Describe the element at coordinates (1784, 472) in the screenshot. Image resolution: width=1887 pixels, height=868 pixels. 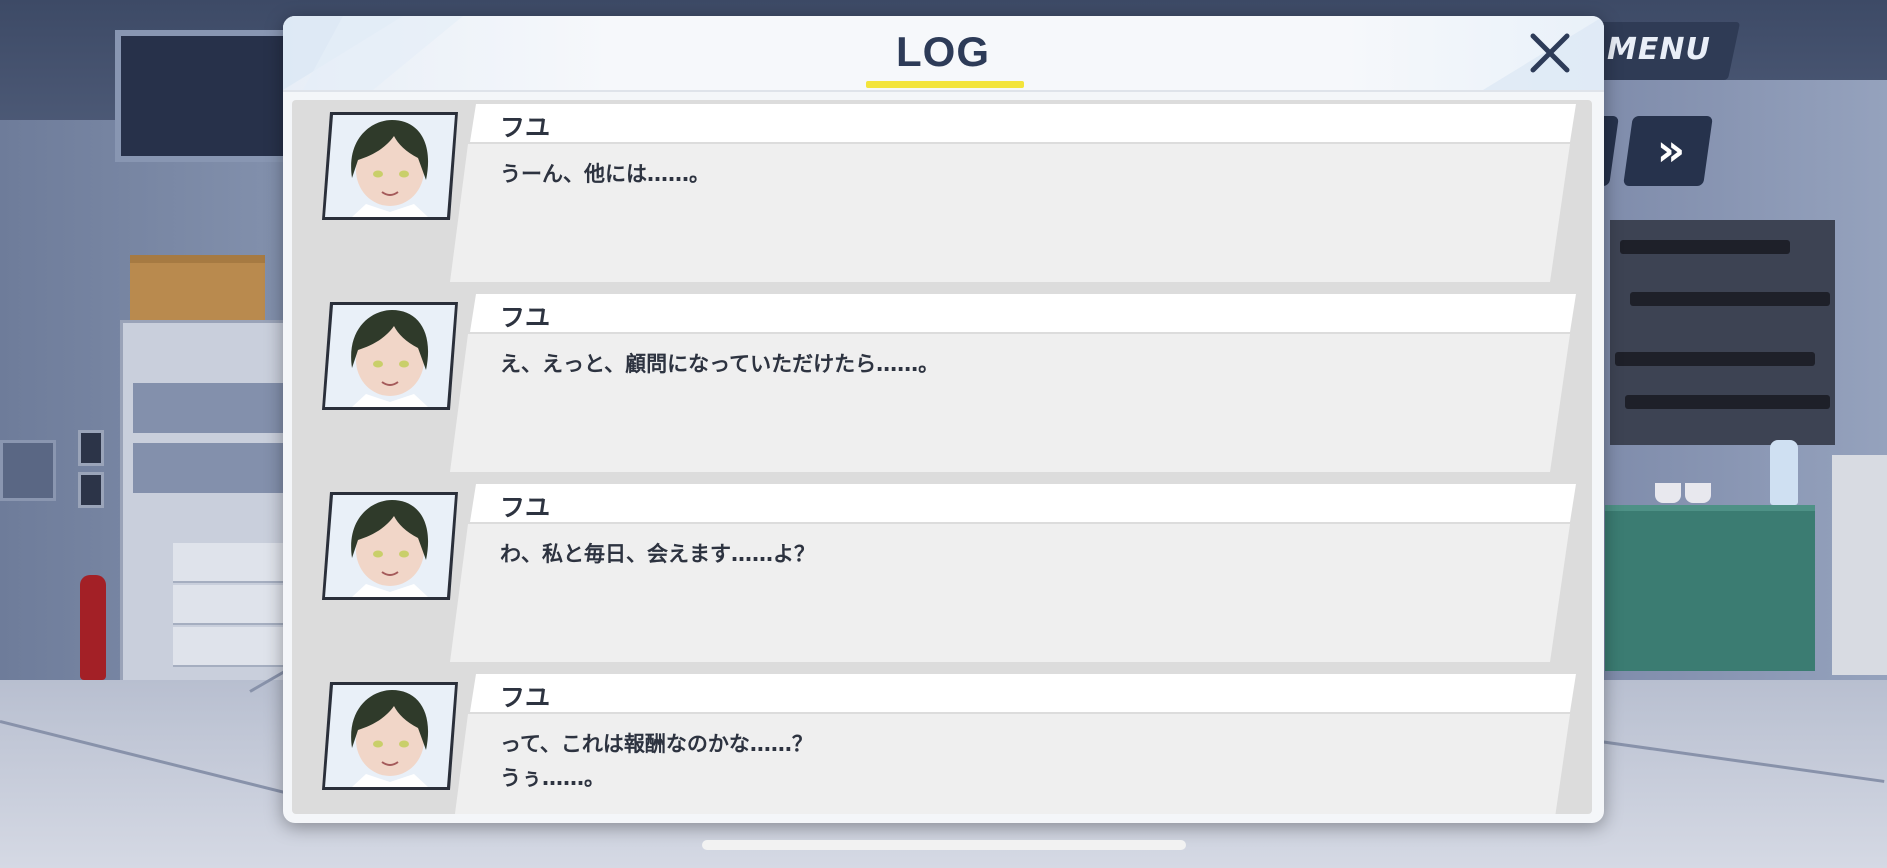
I see `water-bottle` at that location.